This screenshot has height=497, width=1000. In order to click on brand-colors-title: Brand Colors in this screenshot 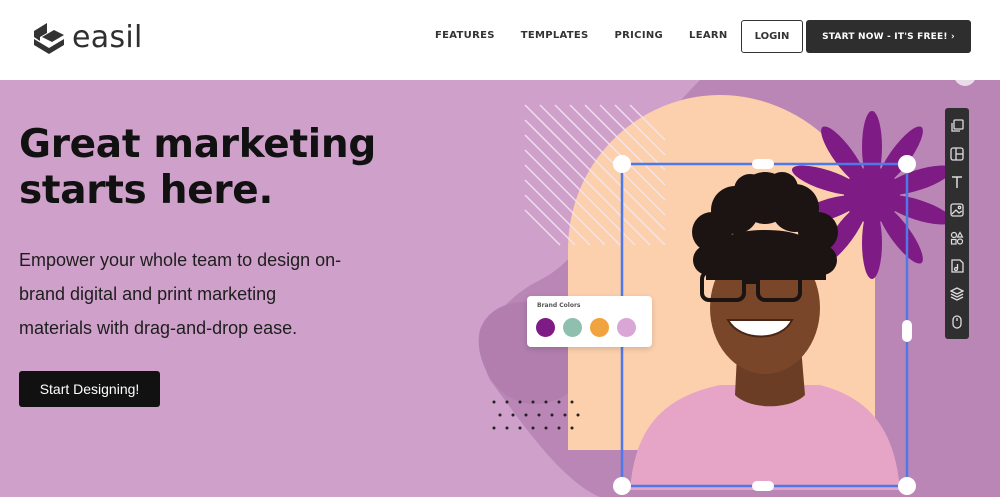, I will do `click(559, 305)`.